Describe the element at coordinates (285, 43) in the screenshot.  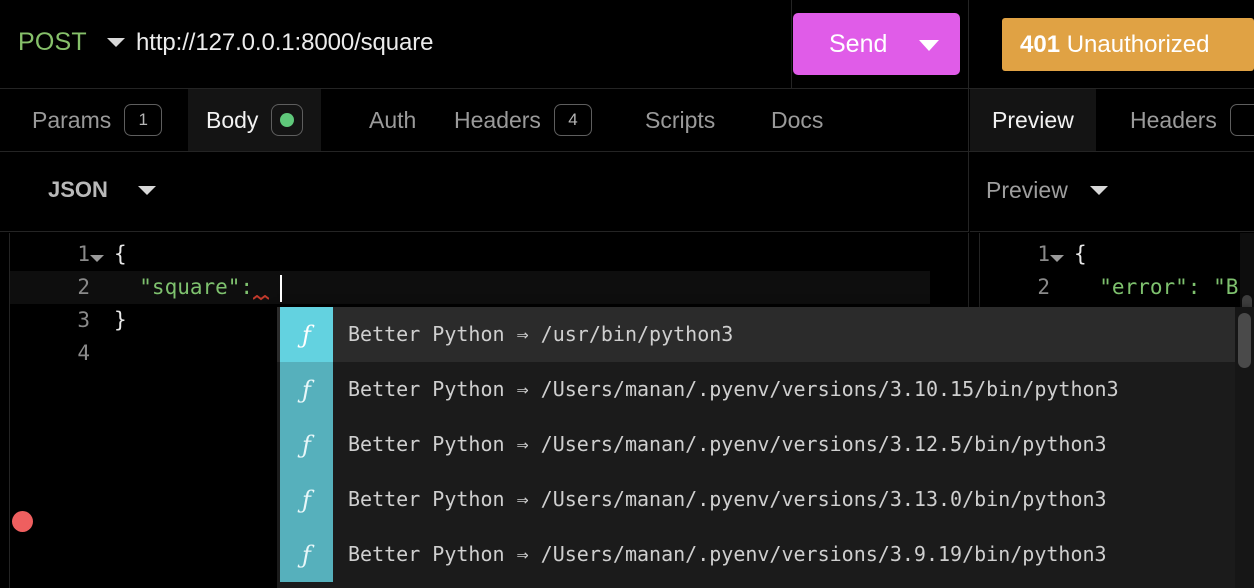
I see `url-input: http://127.0.0.1:8000/square` at that location.